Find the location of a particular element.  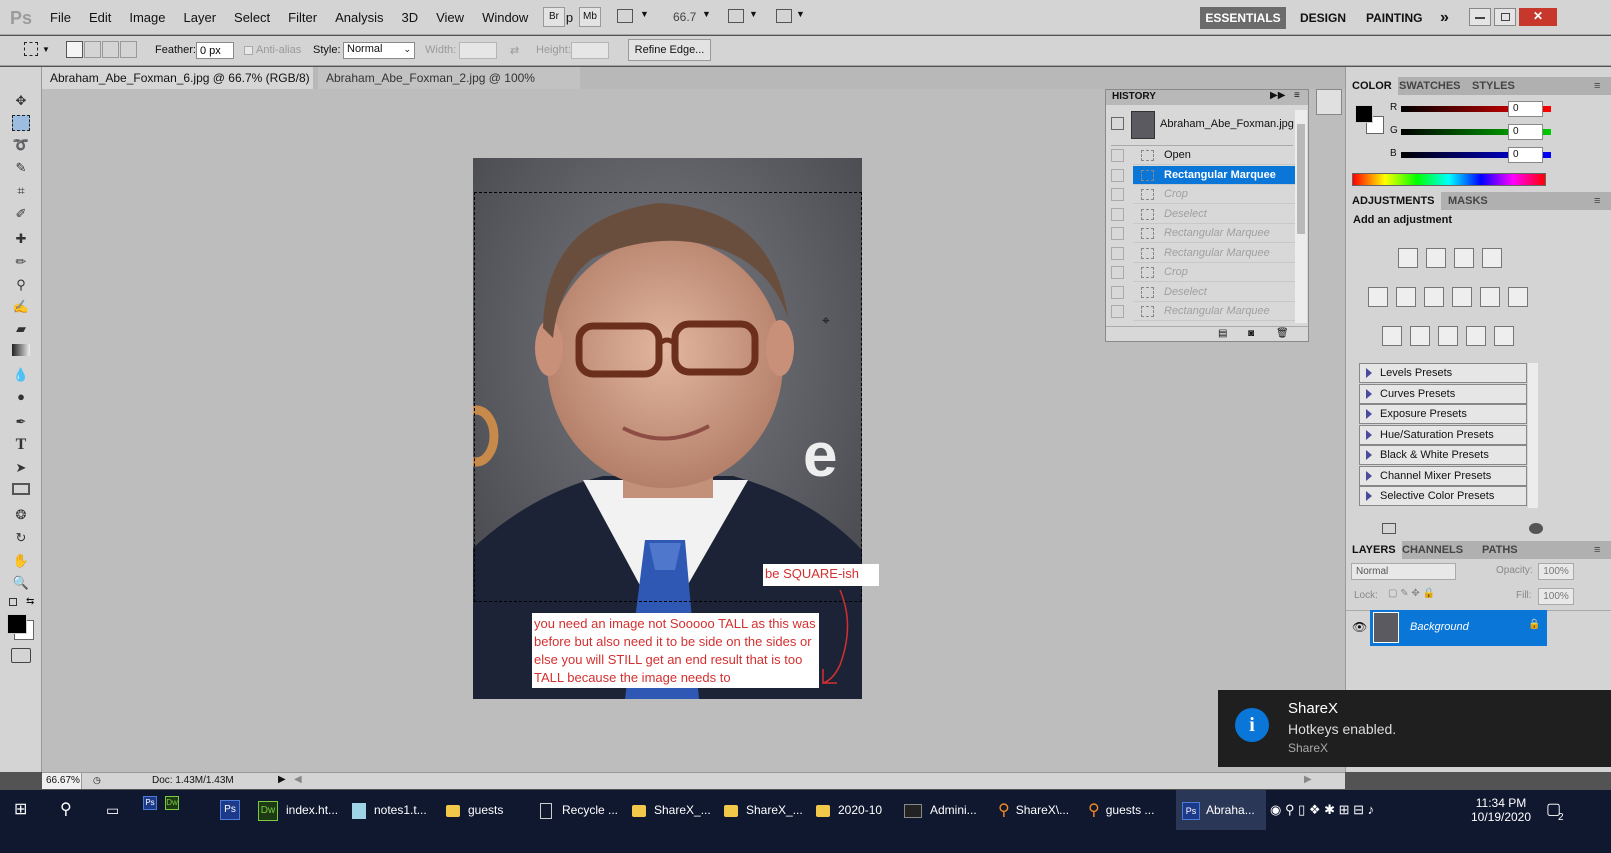

photoshop-pinned-icon: Ps is located at coordinates (150, 803).